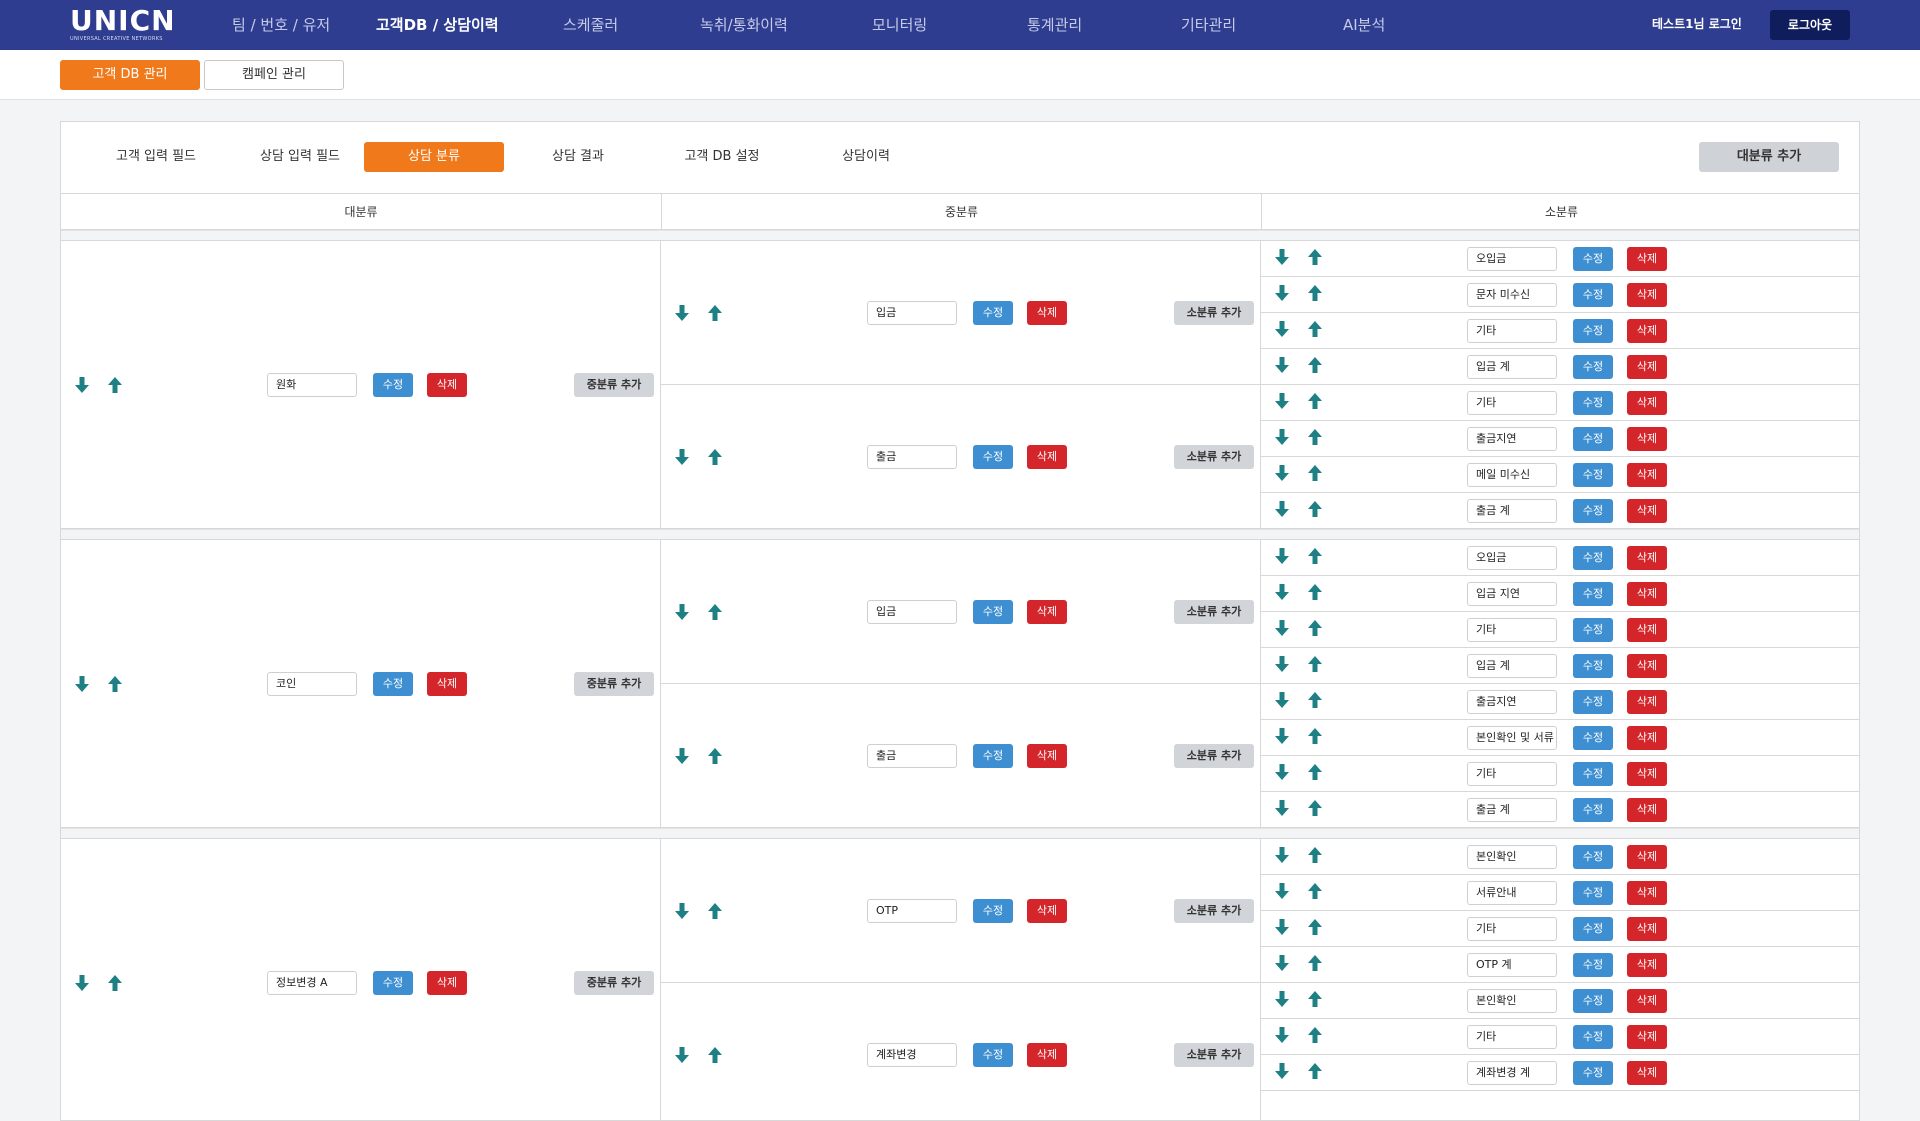 The image size is (1920, 1121). I want to click on tab-customer-input-field: 고객 입력 필드, so click(156, 157).